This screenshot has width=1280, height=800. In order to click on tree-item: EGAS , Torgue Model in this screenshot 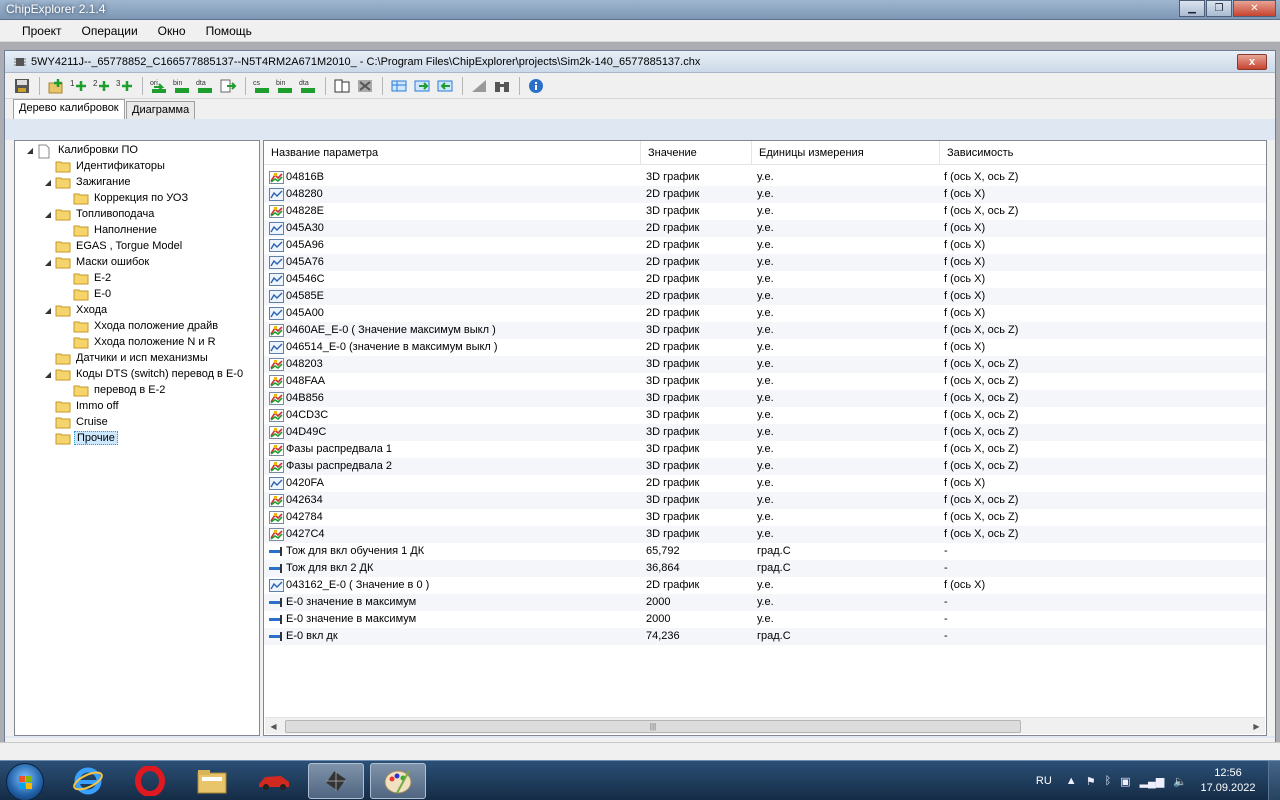, I will do `click(113, 246)`.